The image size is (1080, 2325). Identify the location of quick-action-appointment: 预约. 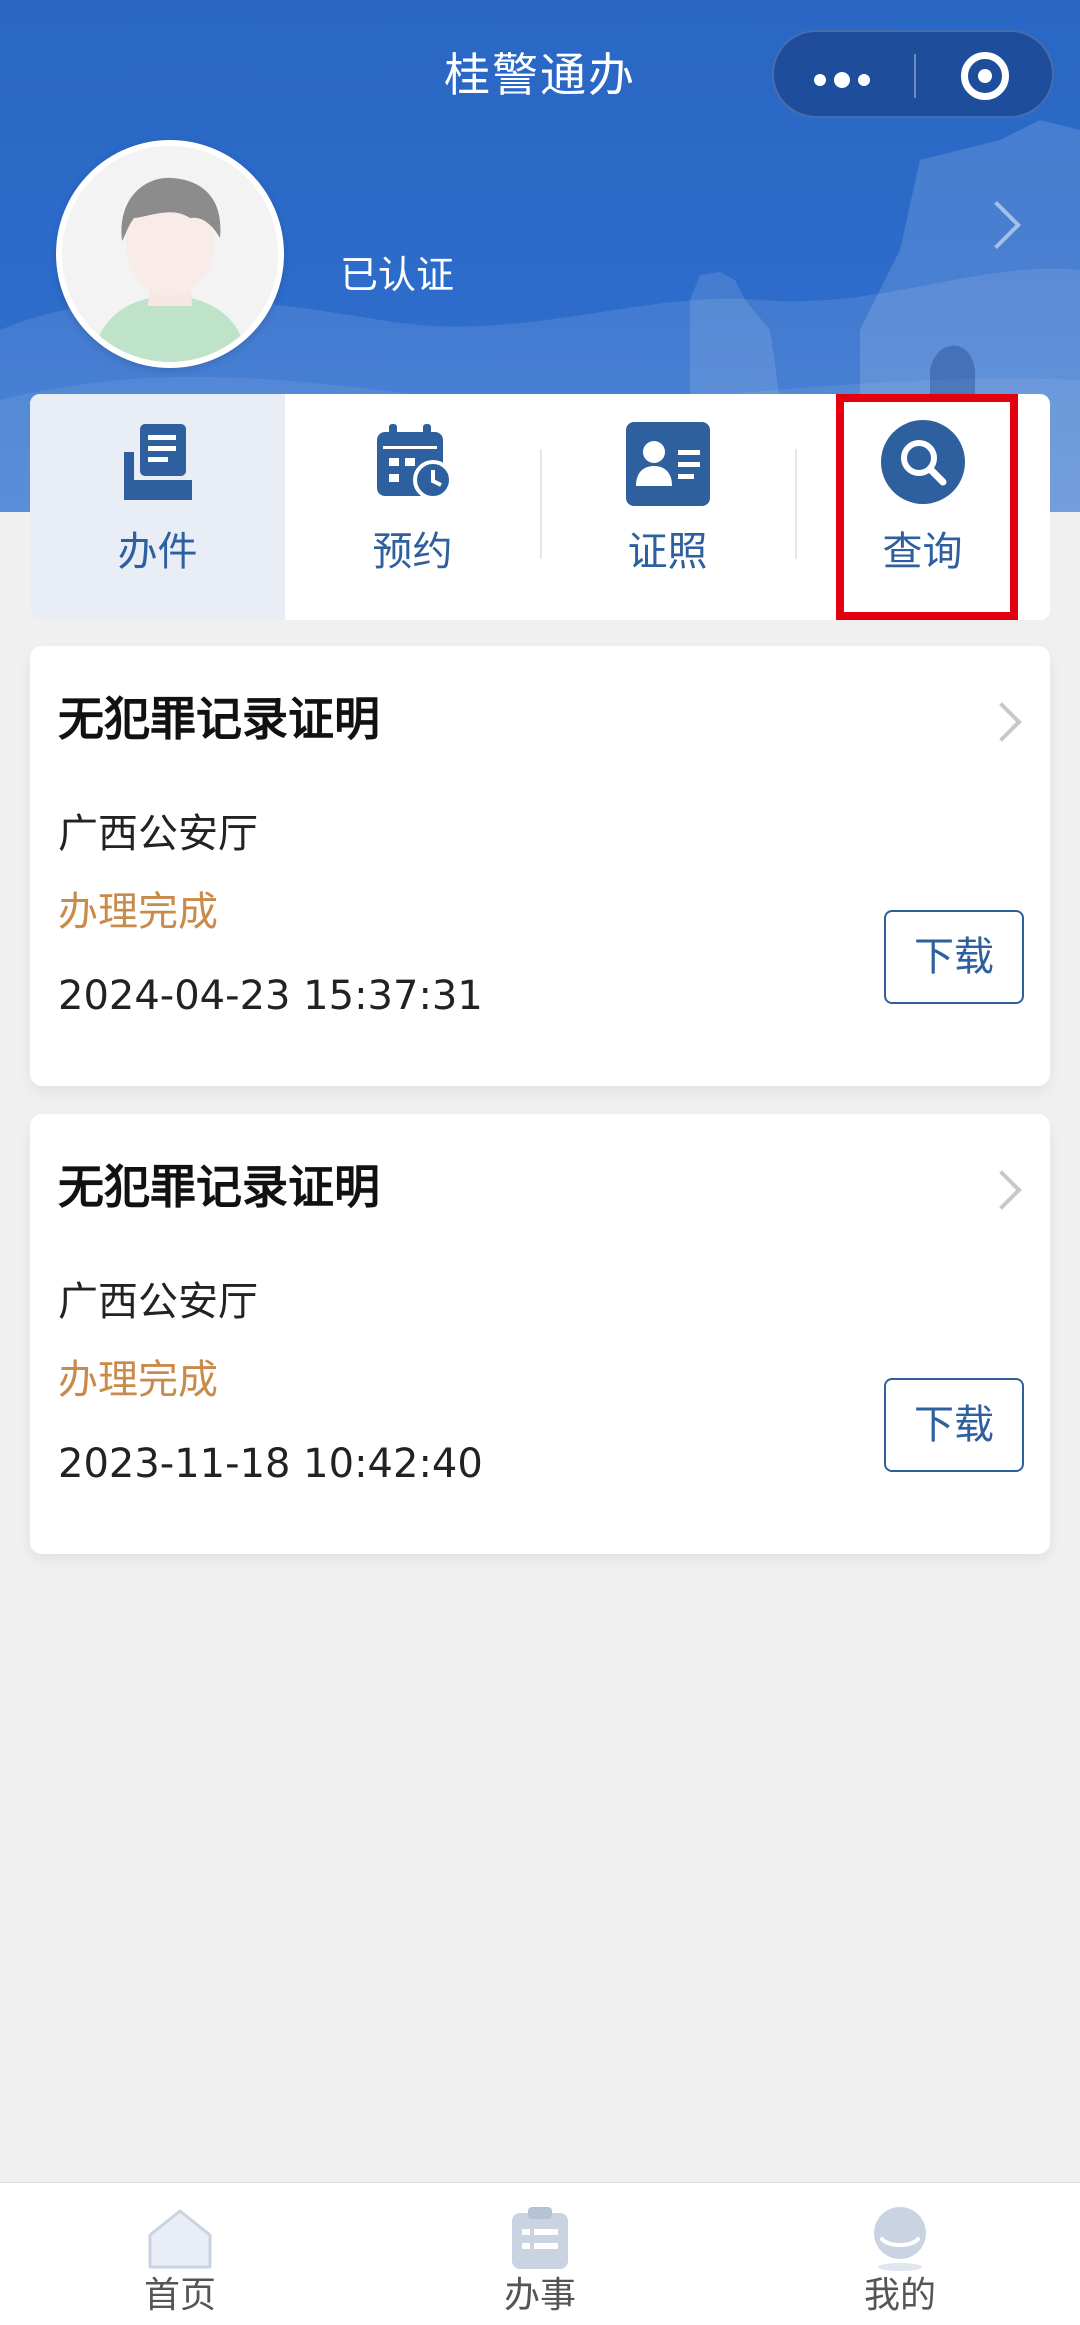
(412, 507).